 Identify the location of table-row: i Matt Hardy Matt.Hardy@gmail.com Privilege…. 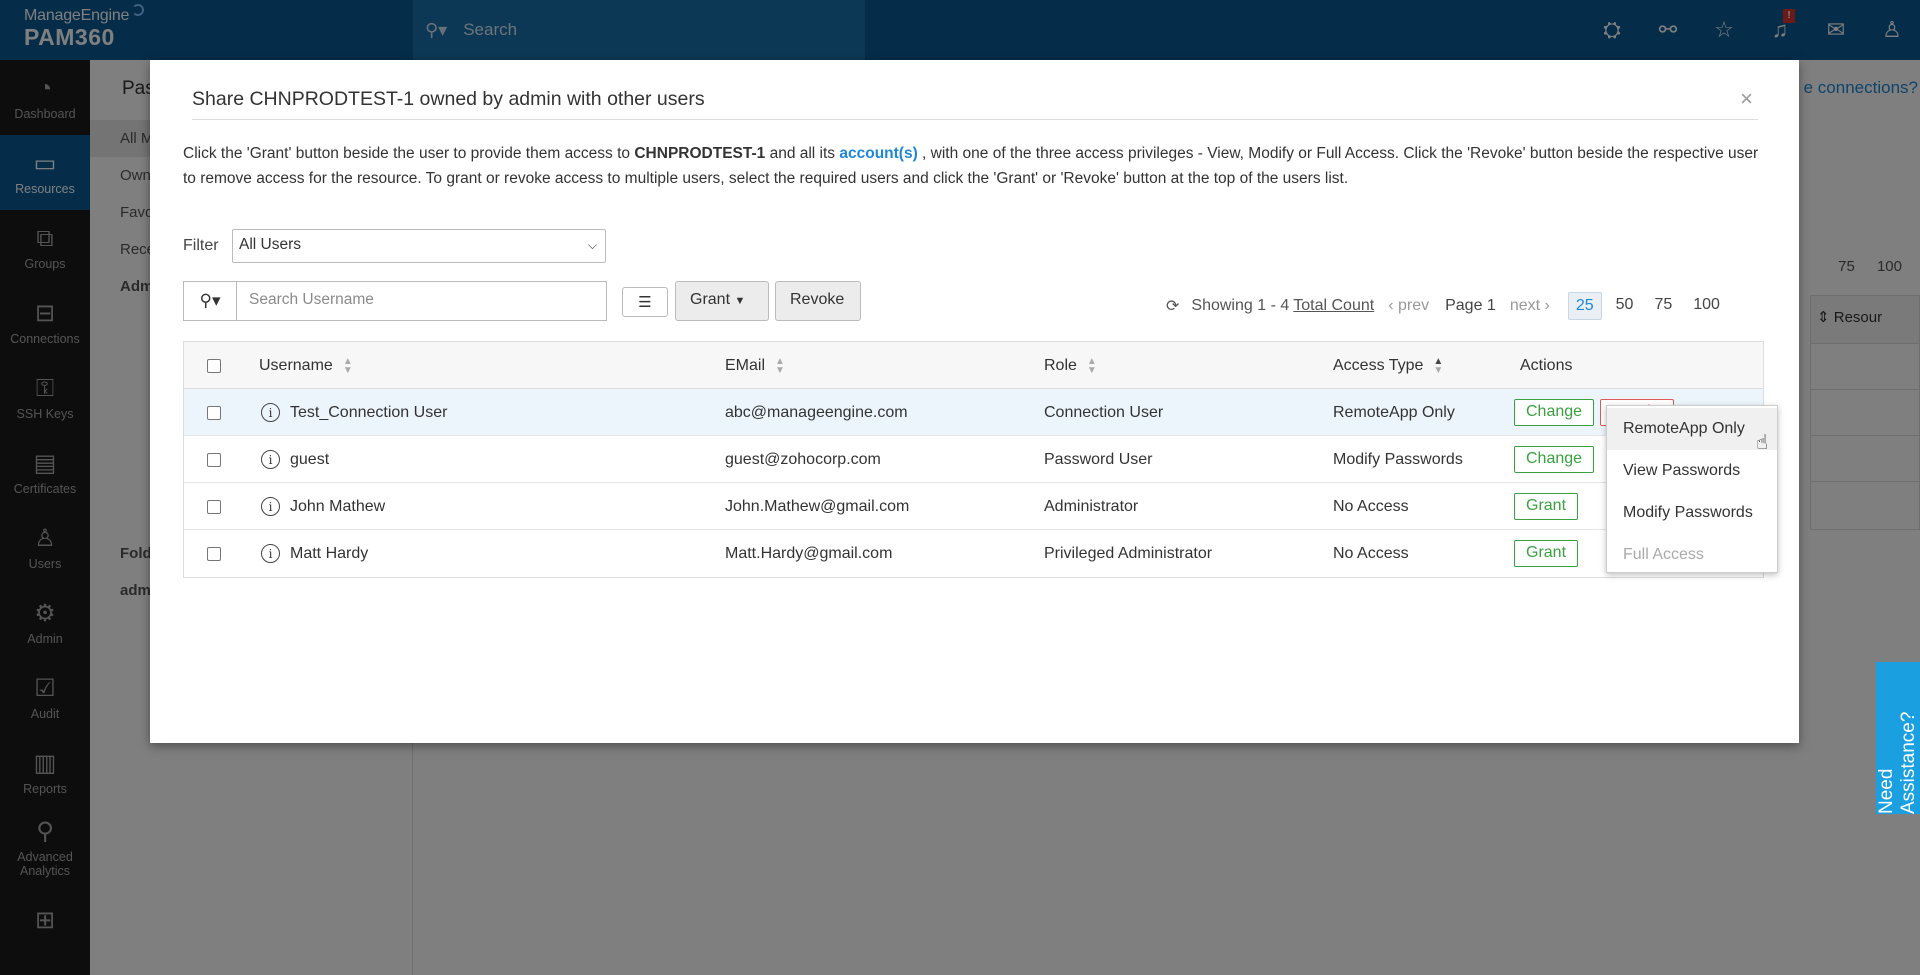
(973, 553).